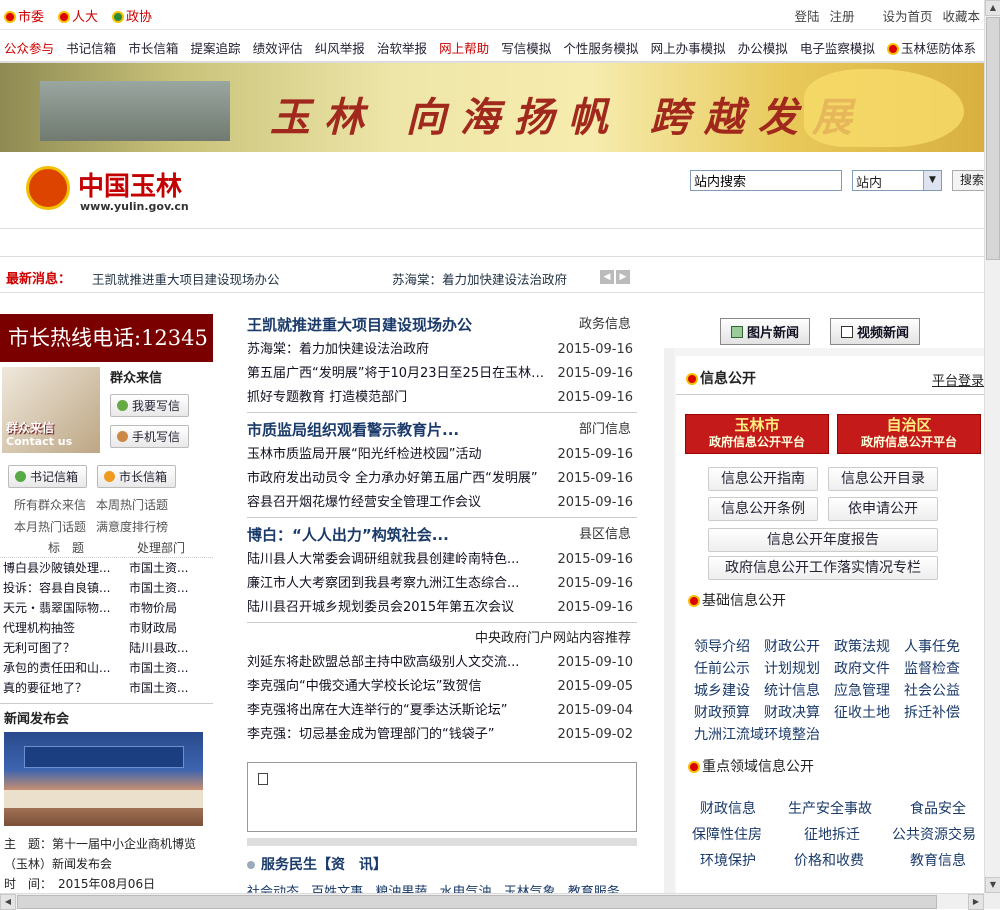  I want to click on news-title: 玉林市质监局开展“阳光纤检进校园”活动, so click(397, 455).